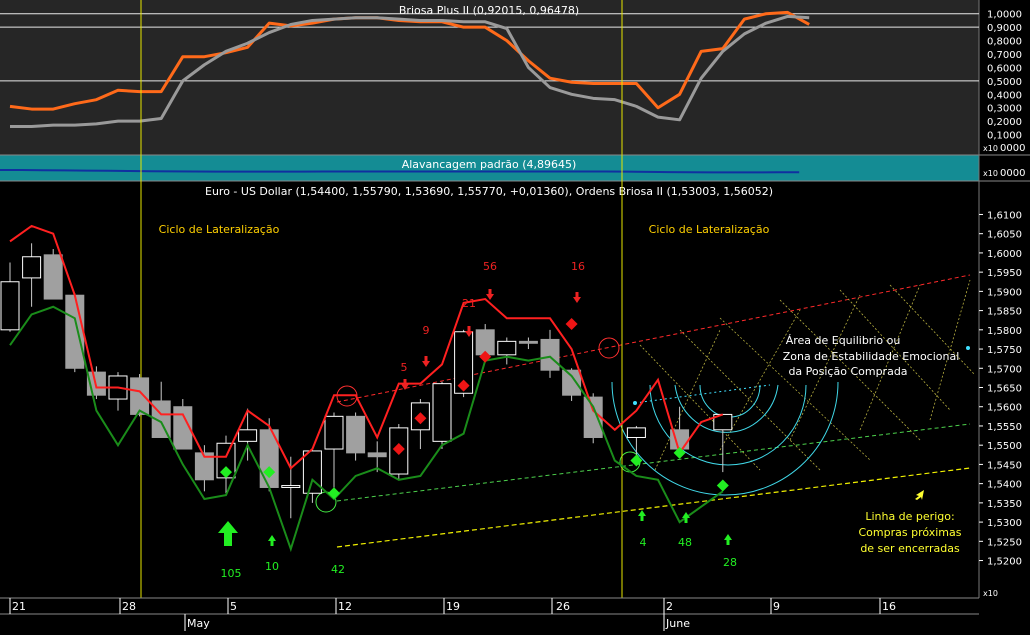 This screenshot has height=635, width=1030. What do you see at coordinates (233, 606) in the screenshot?
I see `x-tick-label: 5` at bounding box center [233, 606].